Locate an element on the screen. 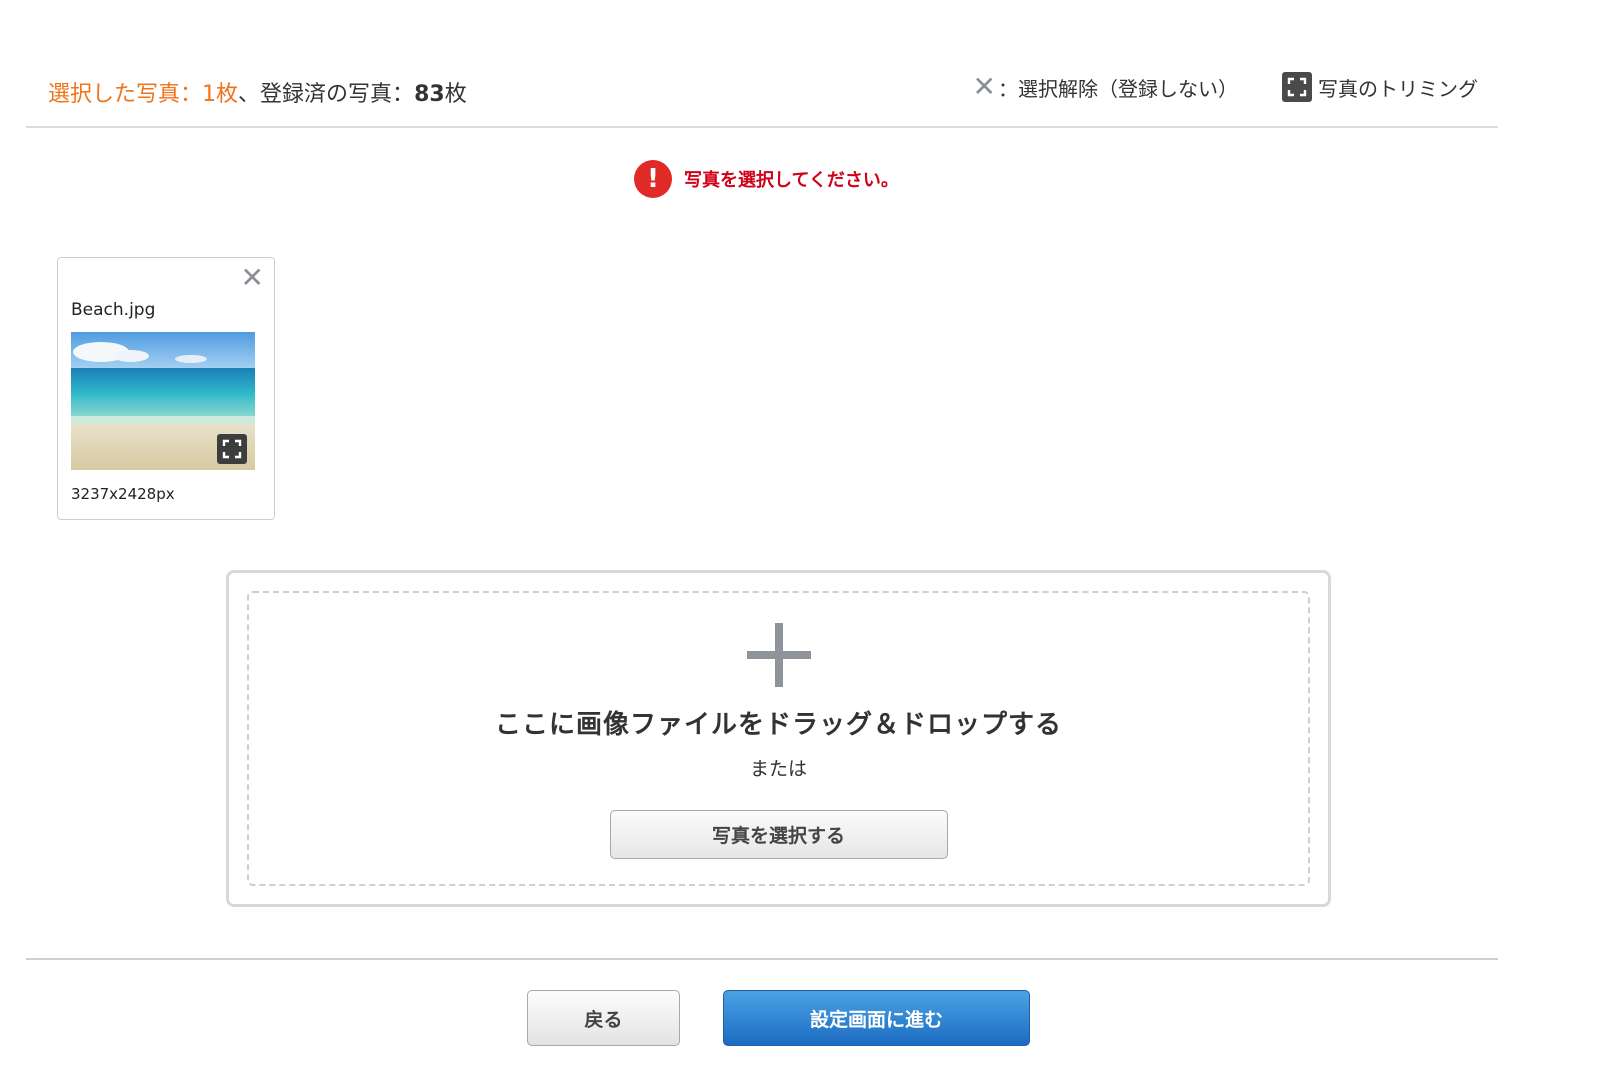 This screenshot has width=1600, height=1079. registered-photos-label: 登録済の写真： is located at coordinates (337, 94).